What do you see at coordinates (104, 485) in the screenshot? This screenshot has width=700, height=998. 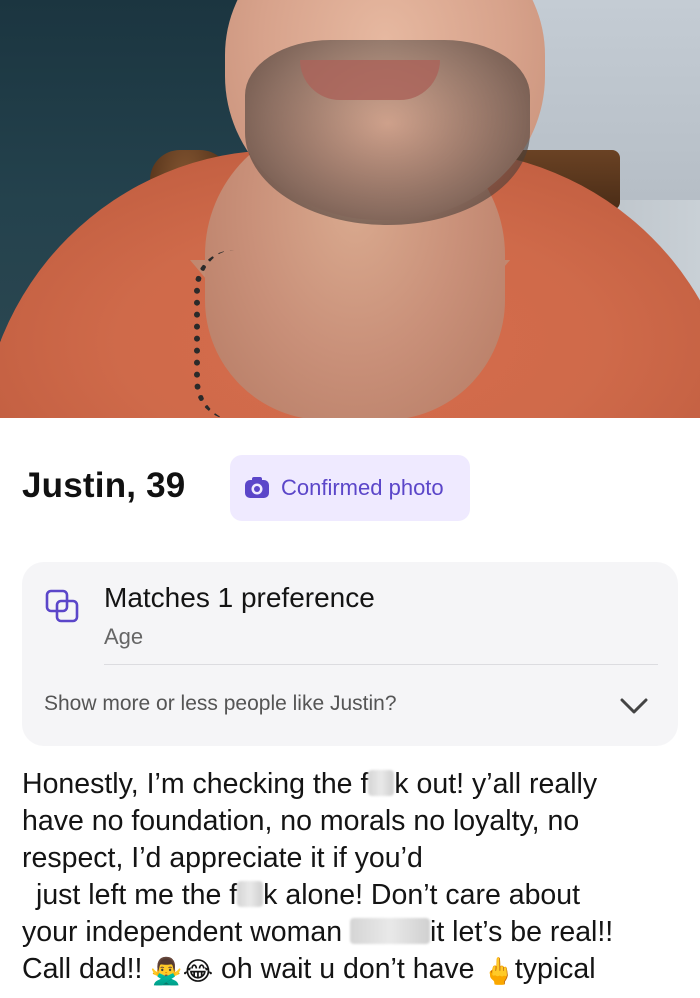 I see `profile-name-age: Justin, 39` at bounding box center [104, 485].